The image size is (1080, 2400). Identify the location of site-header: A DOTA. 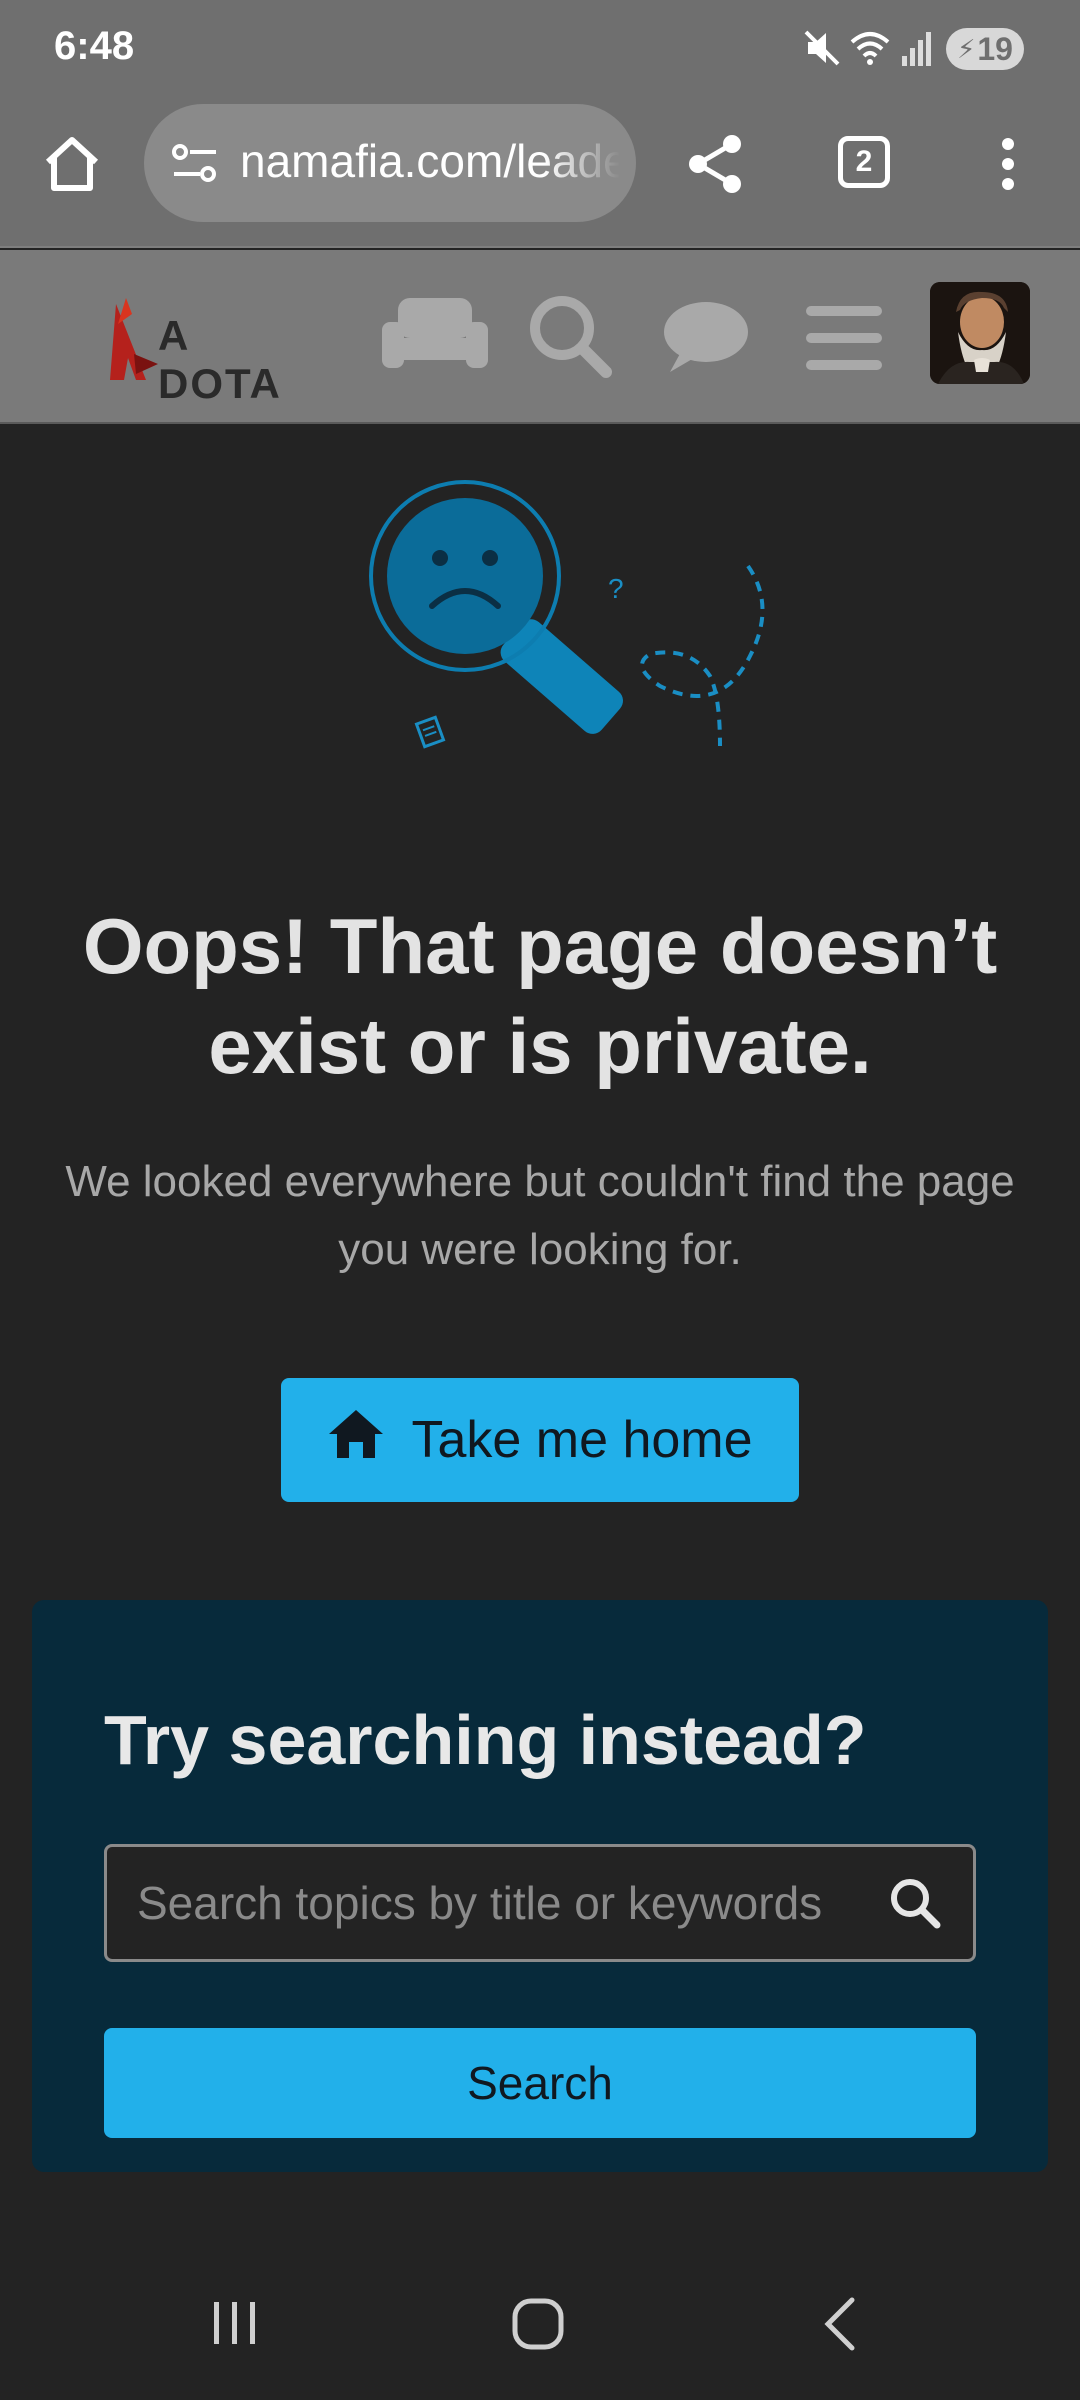
(540, 337).